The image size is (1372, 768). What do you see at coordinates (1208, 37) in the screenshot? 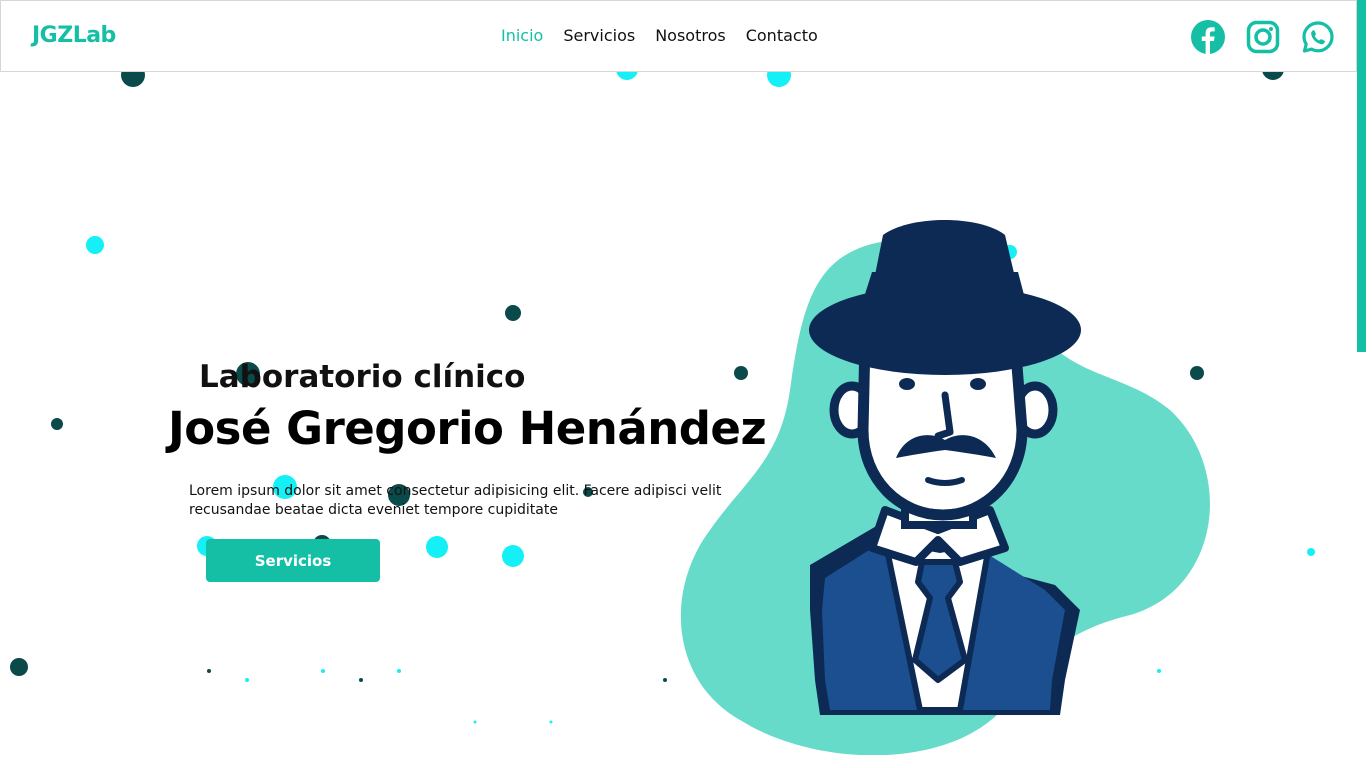
I see `facebook-icon` at bounding box center [1208, 37].